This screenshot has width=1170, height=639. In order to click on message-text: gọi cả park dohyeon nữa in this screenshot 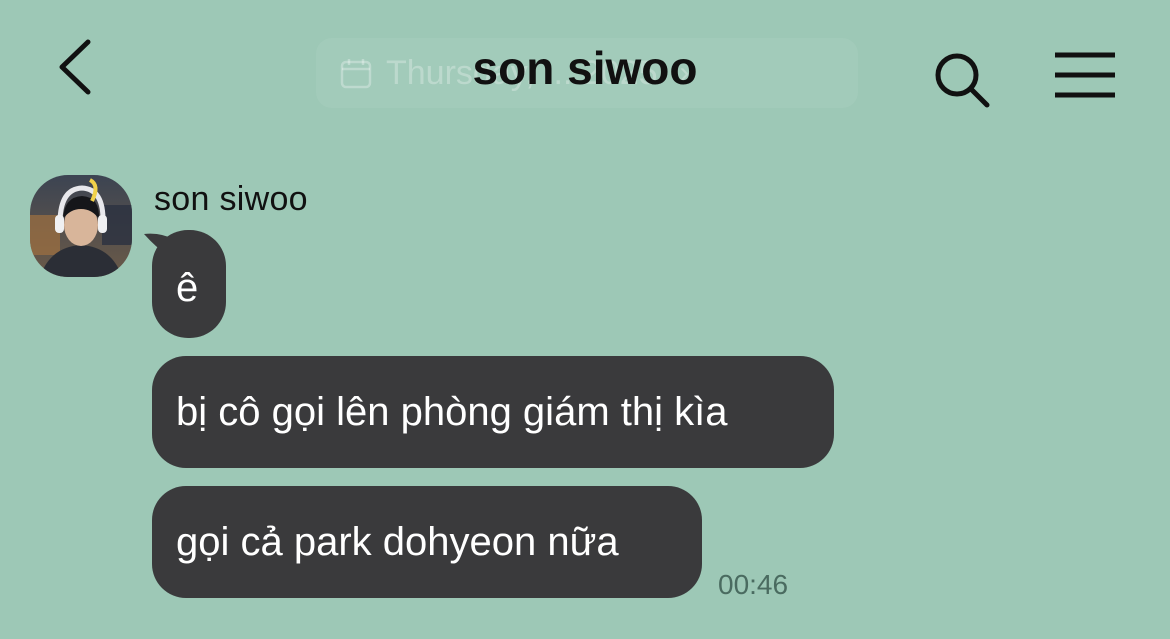, I will do `click(397, 542)`.